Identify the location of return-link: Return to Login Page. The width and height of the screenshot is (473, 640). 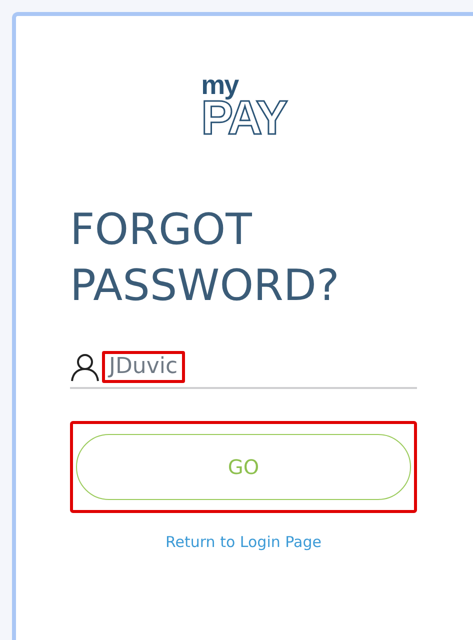
(244, 542).